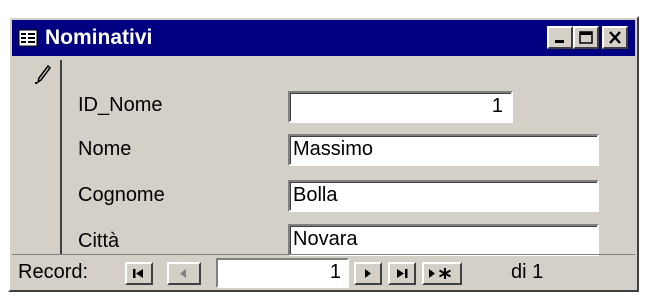  Describe the element at coordinates (443, 240) in the screenshot. I see `citta-field: Novara` at that location.